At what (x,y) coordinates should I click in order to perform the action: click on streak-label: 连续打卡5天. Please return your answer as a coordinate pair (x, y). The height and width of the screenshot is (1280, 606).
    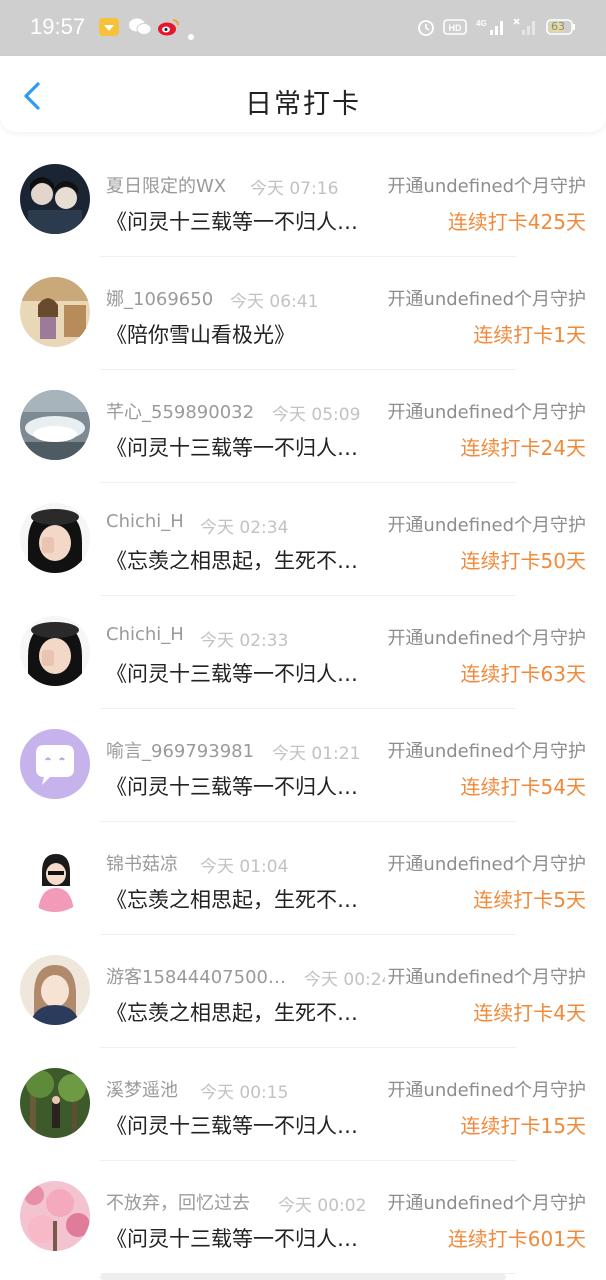
    Looking at the image, I should click on (529, 900).